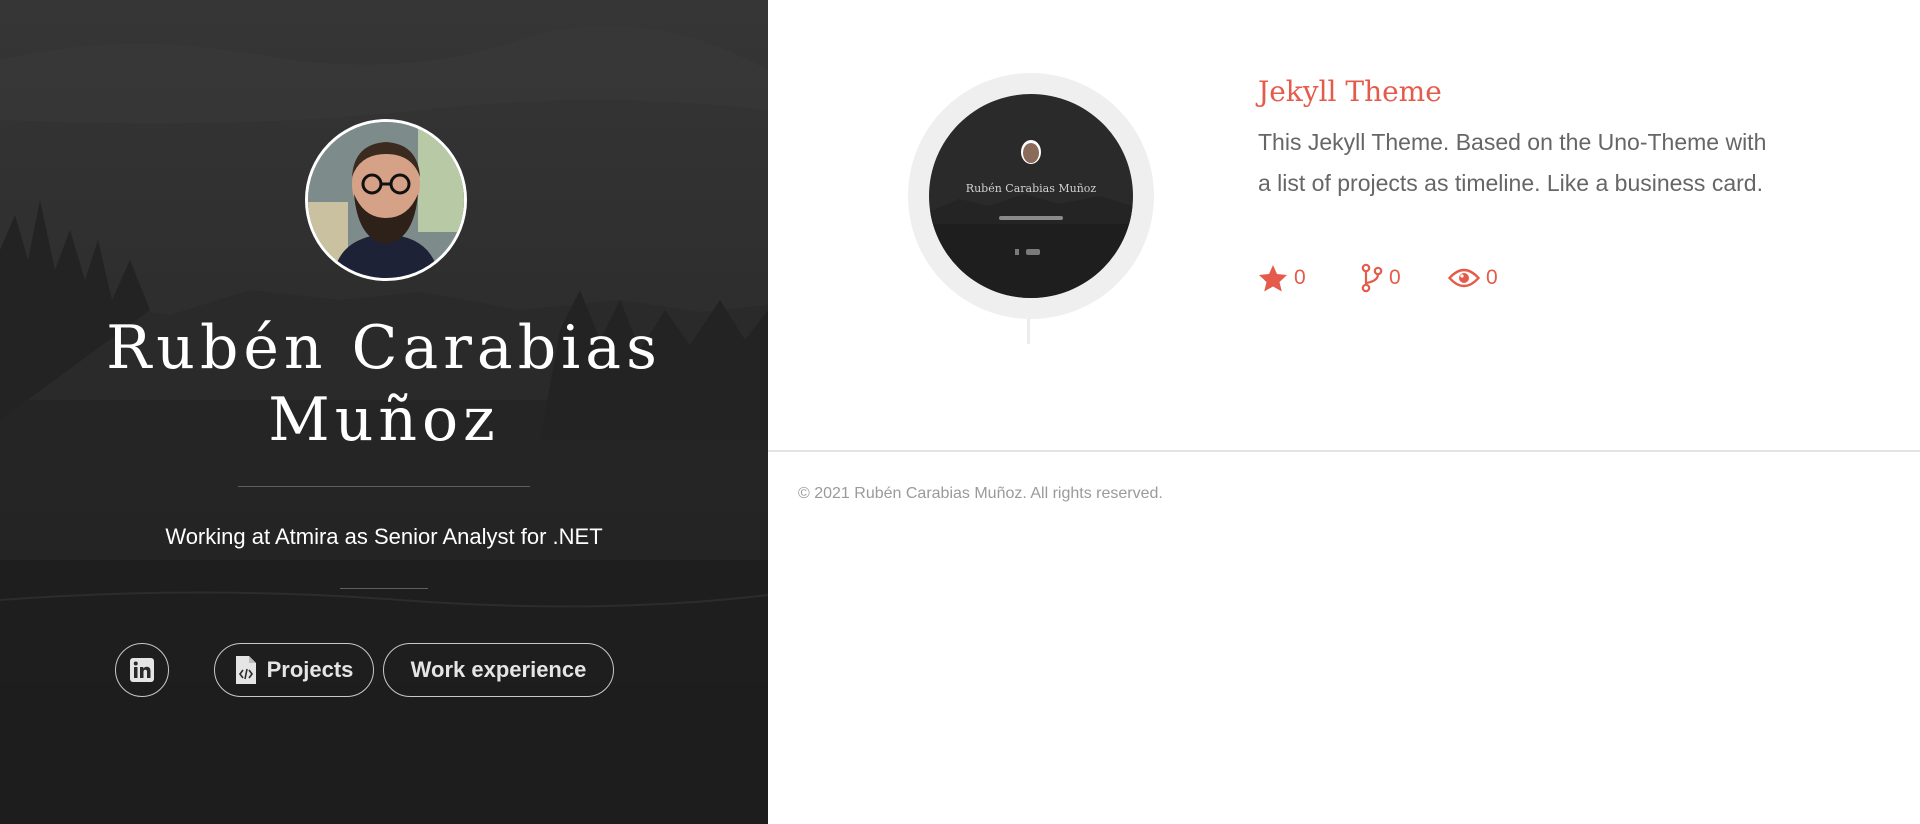  I want to click on work-experience-button: Work experience, so click(498, 670).